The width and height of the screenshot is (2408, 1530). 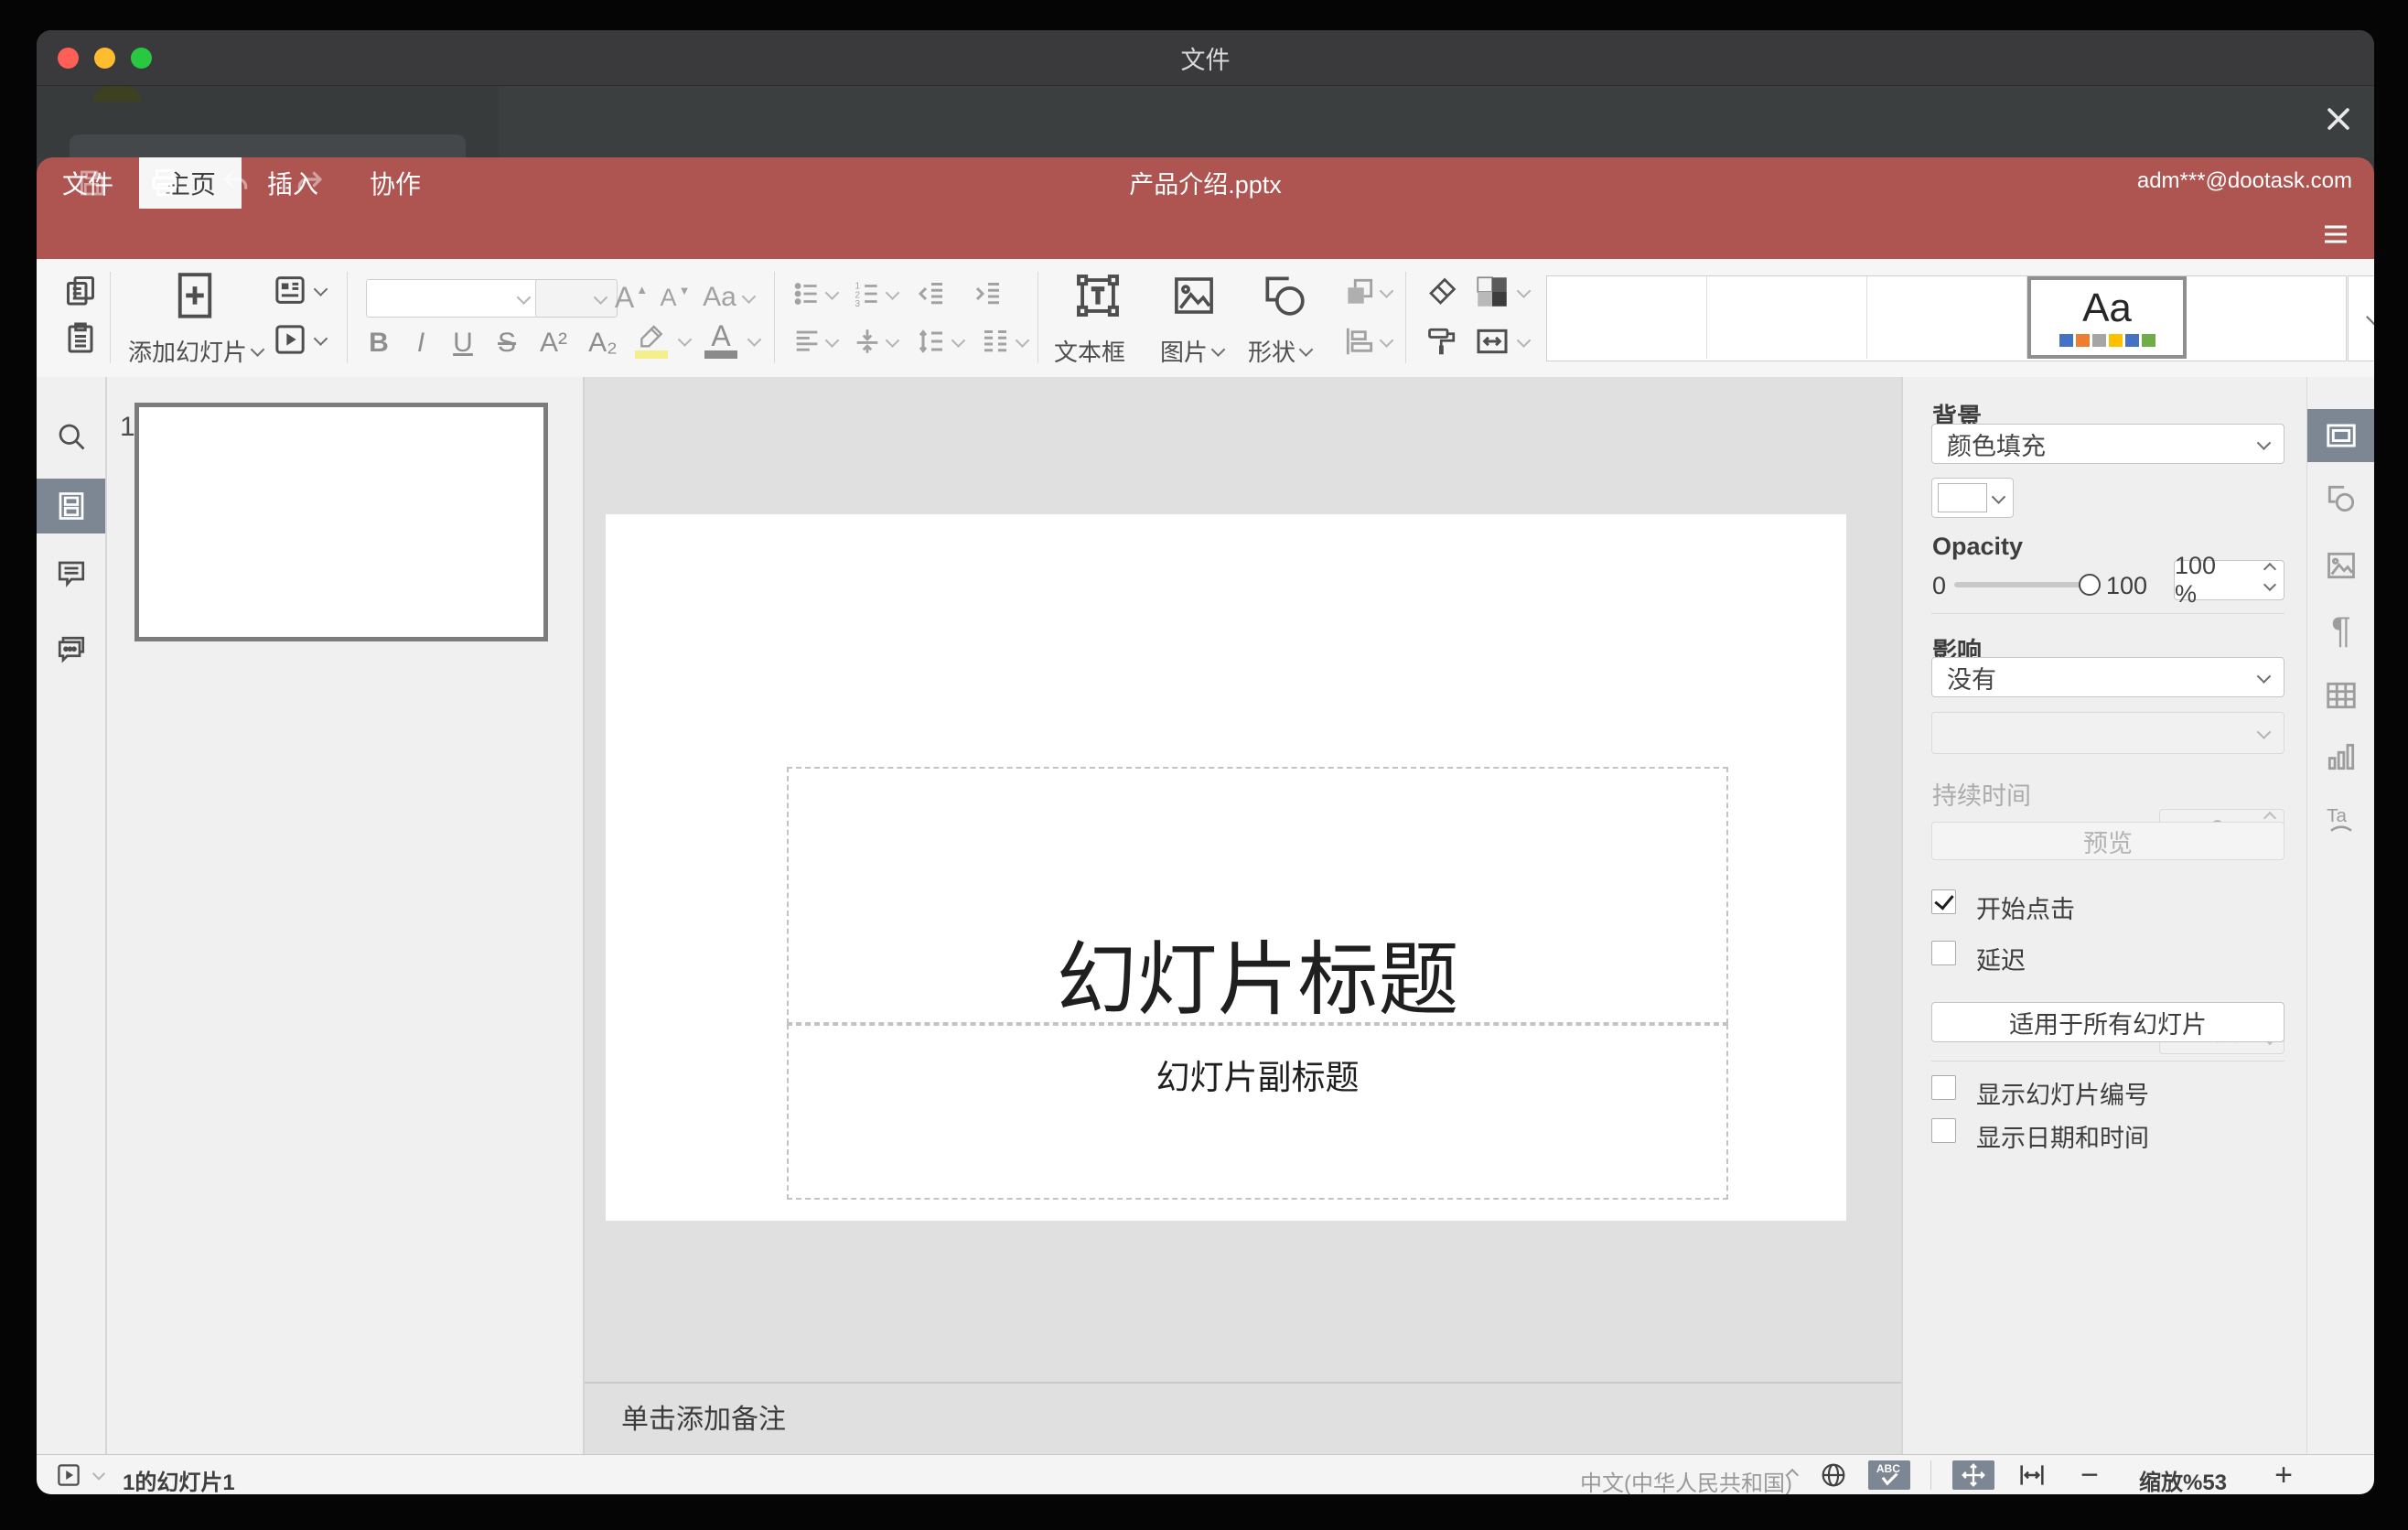 What do you see at coordinates (931, 293) in the screenshot?
I see `decrease-indent-icon` at bounding box center [931, 293].